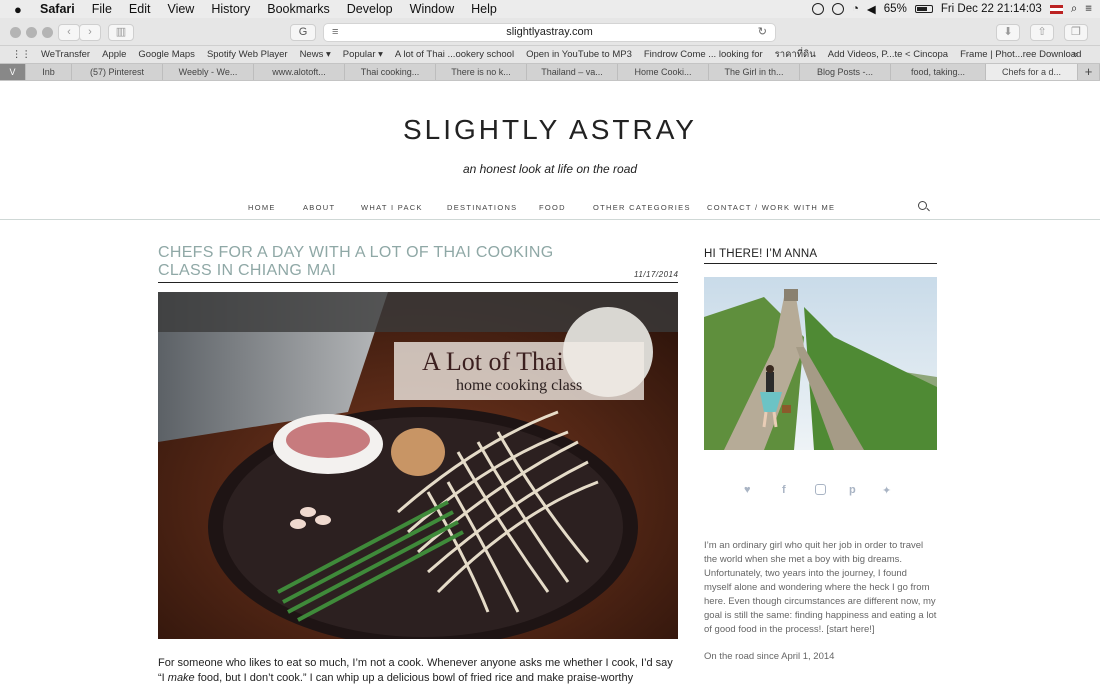 The image size is (1100, 688). Describe the element at coordinates (1075, 54) in the screenshot. I see `more-bookmarks-icon: »` at that location.